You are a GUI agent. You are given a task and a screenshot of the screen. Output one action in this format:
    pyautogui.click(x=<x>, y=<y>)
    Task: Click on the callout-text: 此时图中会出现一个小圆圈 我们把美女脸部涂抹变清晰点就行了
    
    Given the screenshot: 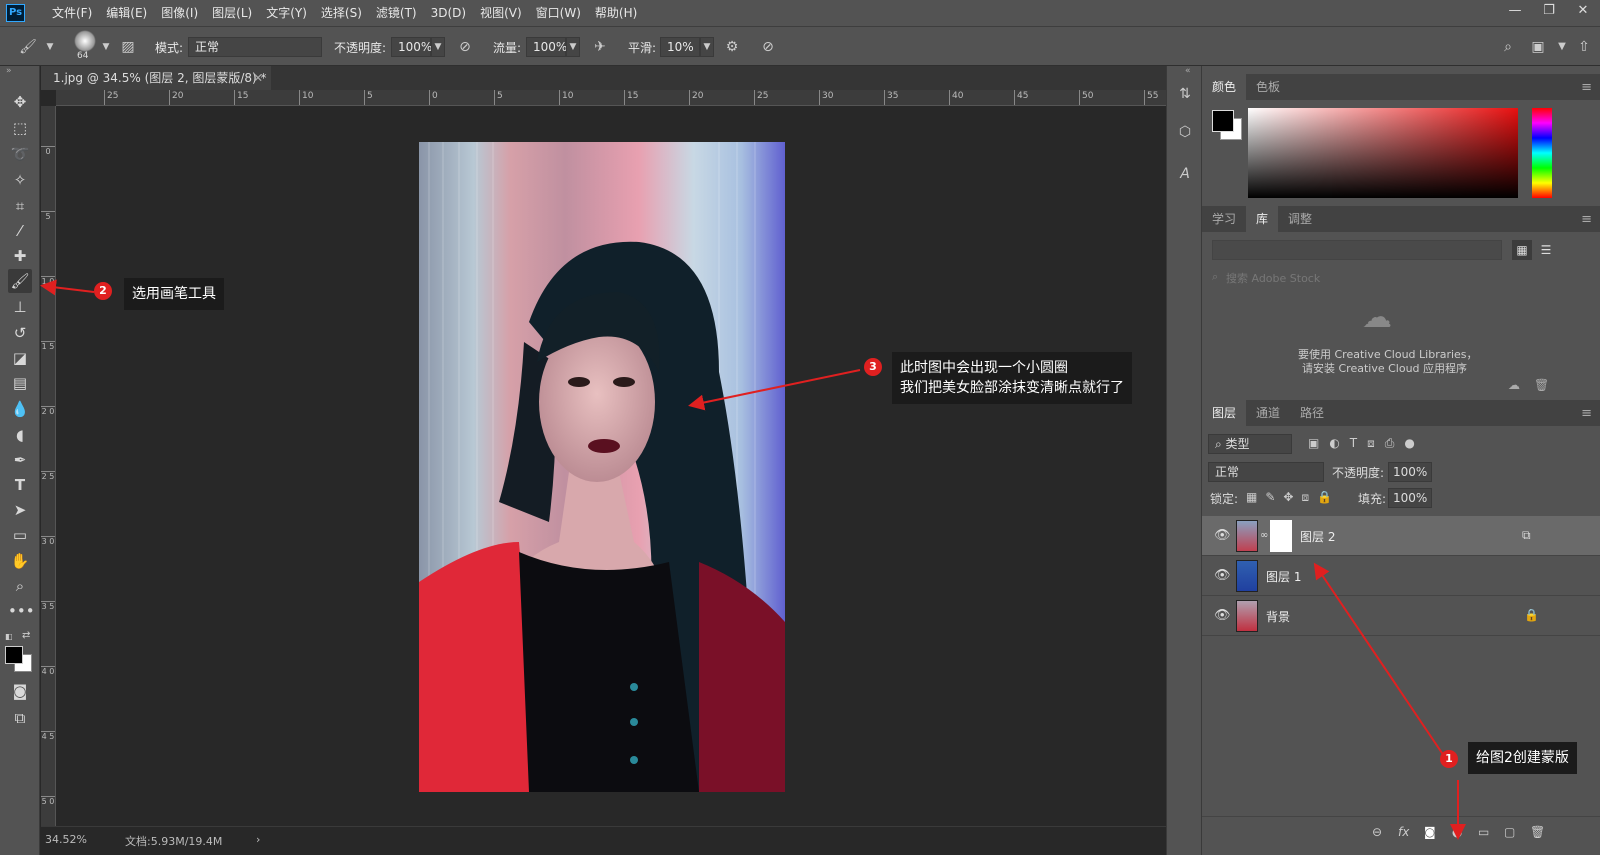 What is the action you would take?
    pyautogui.click(x=1012, y=378)
    